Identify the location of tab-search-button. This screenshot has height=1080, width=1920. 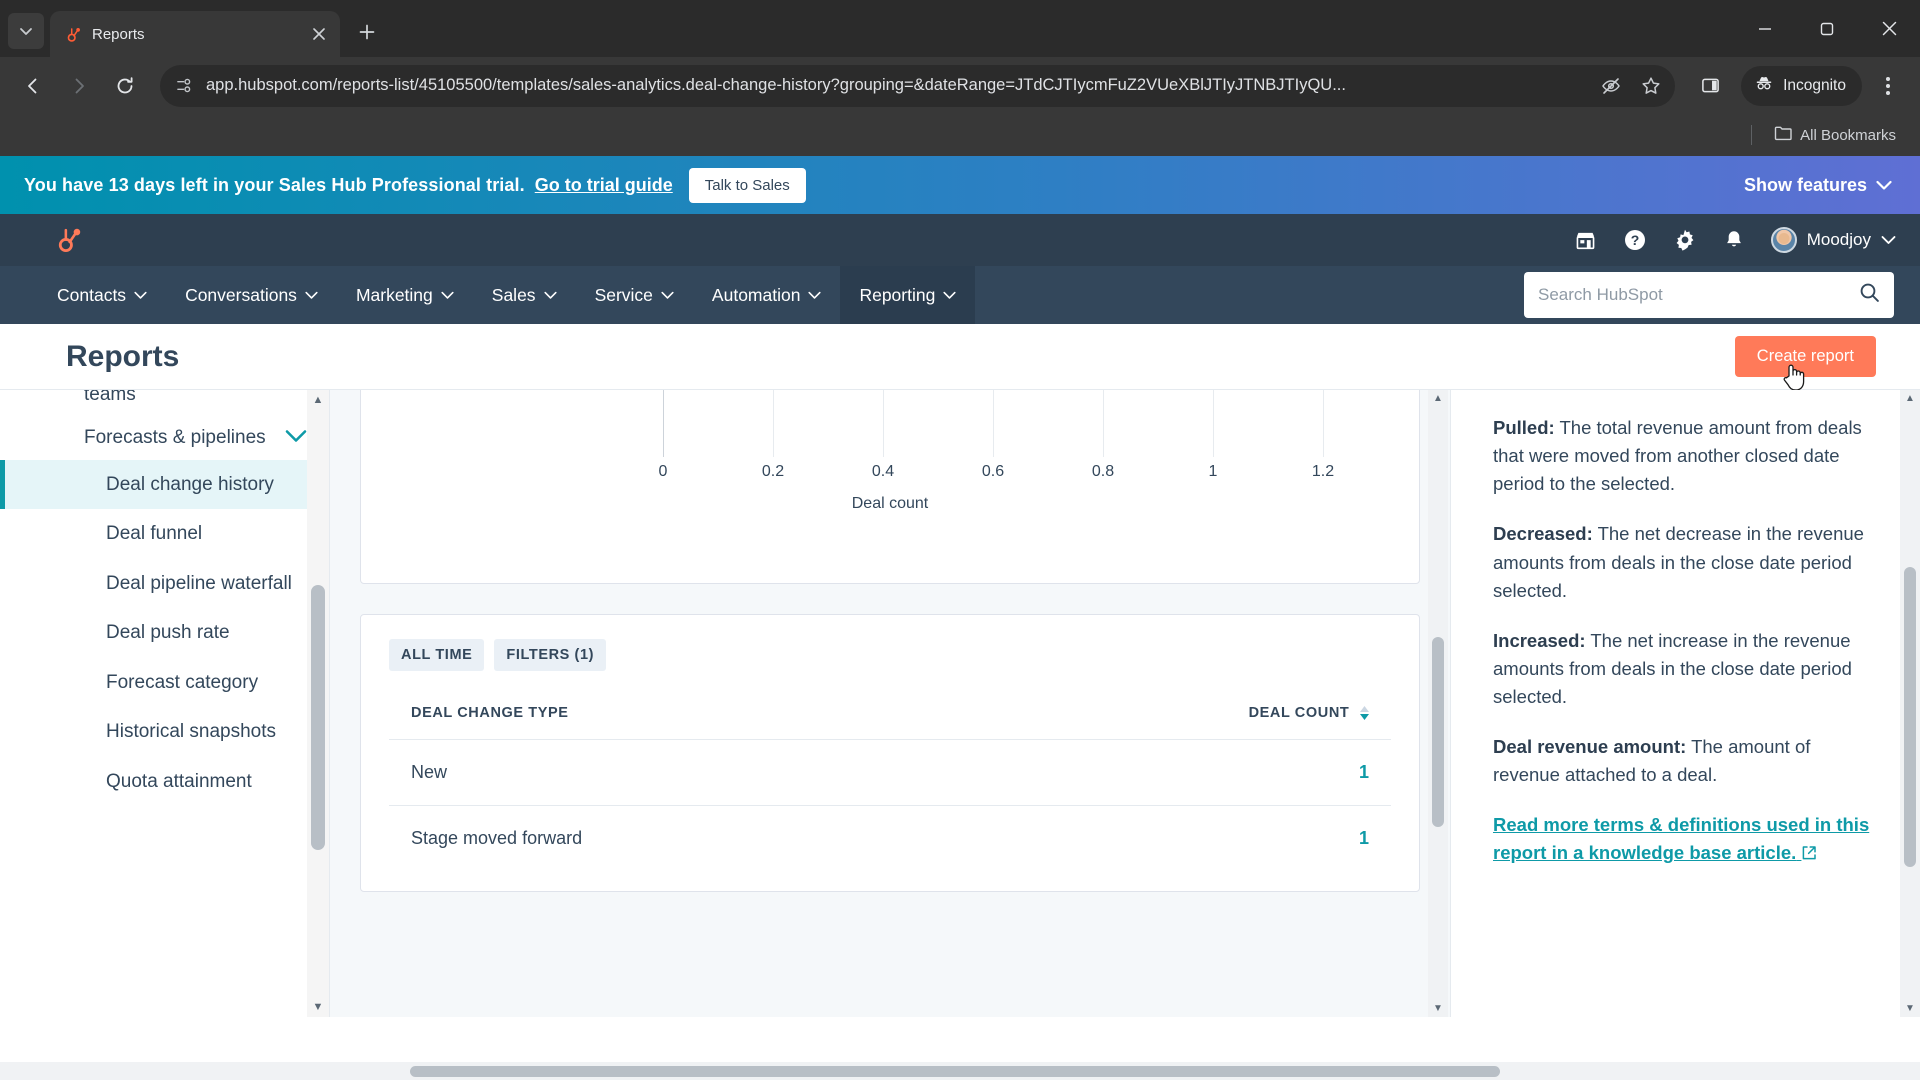
(26, 31).